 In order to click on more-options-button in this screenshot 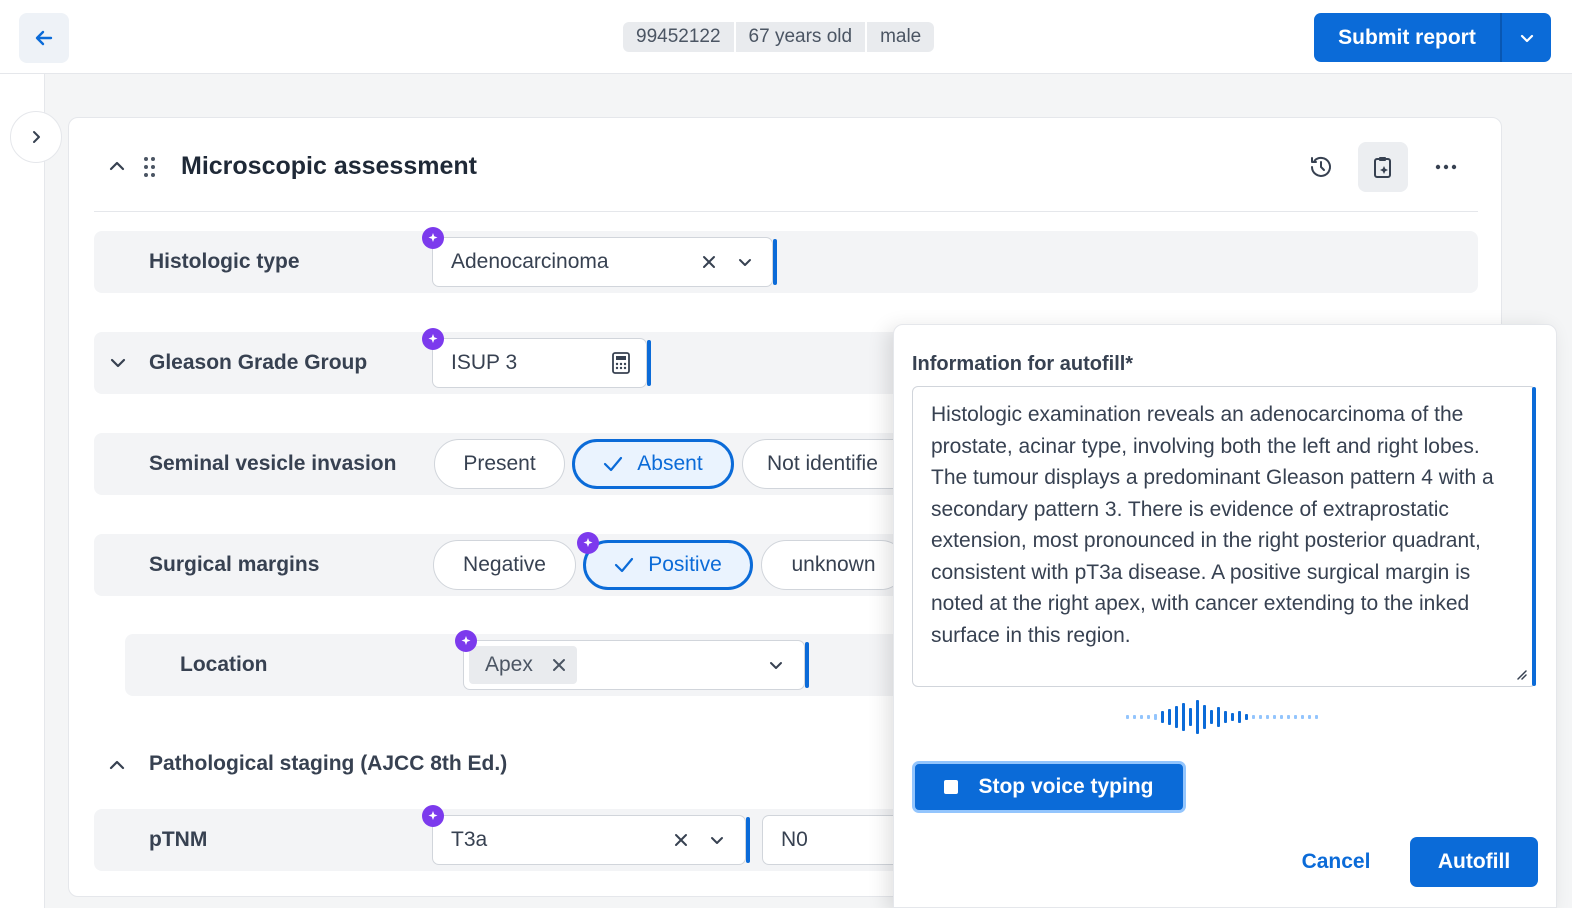, I will do `click(1446, 167)`.